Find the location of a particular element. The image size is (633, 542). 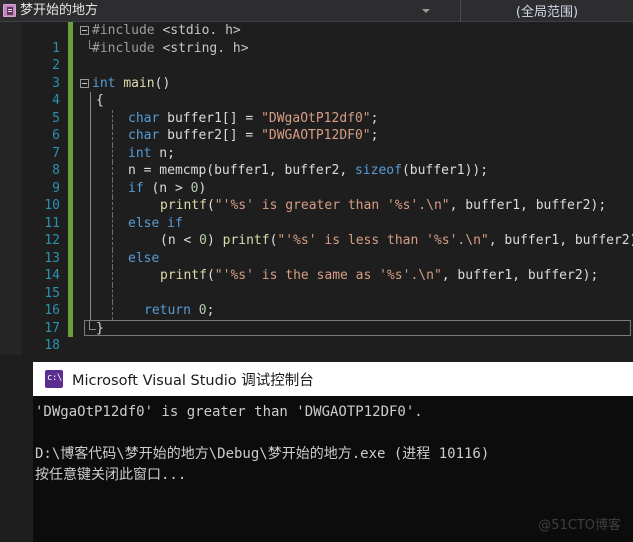

project-item-icon is located at coordinates (9, 10).